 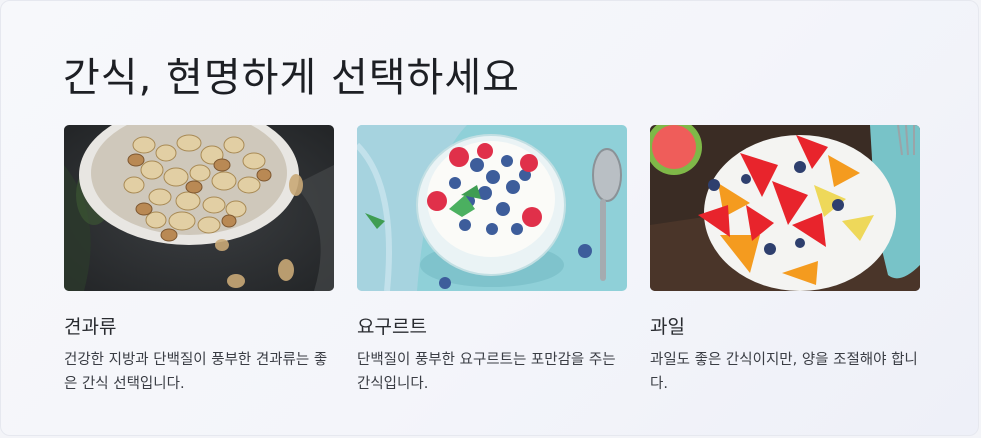 I want to click on page-title: 간식, 현명하게 선택하세요, so click(x=291, y=78).